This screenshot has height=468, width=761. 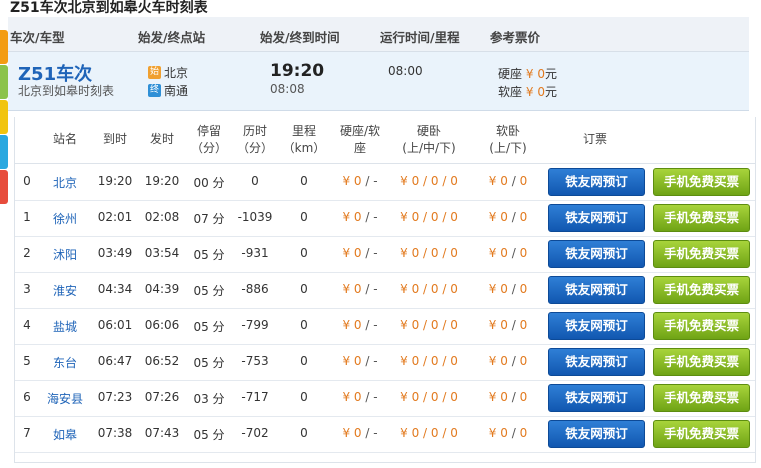 What do you see at coordinates (508, 140) in the screenshot?
I see `th-soft-sleeper: 软卧 (上/下)` at bounding box center [508, 140].